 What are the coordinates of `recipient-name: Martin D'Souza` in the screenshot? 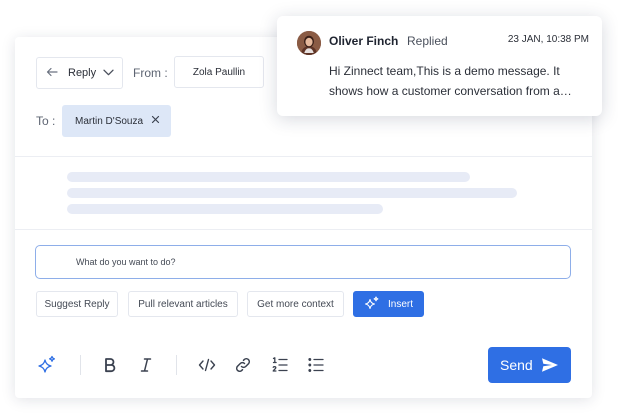 It's located at (109, 121).